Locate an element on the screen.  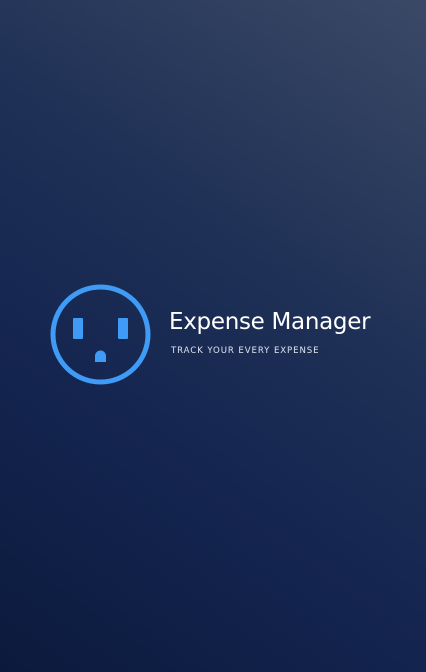
app-logo: Expense Manager TRACK YOUR EVERY EXPENSE is located at coordinates (220, 334).